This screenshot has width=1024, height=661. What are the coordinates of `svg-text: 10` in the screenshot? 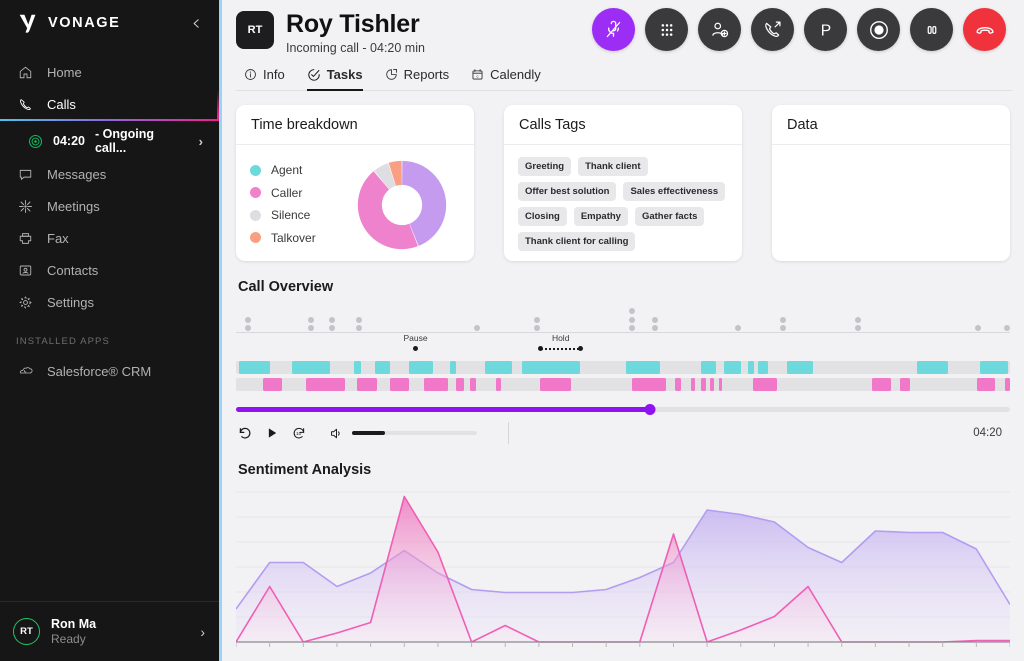 It's located at (299, 434).